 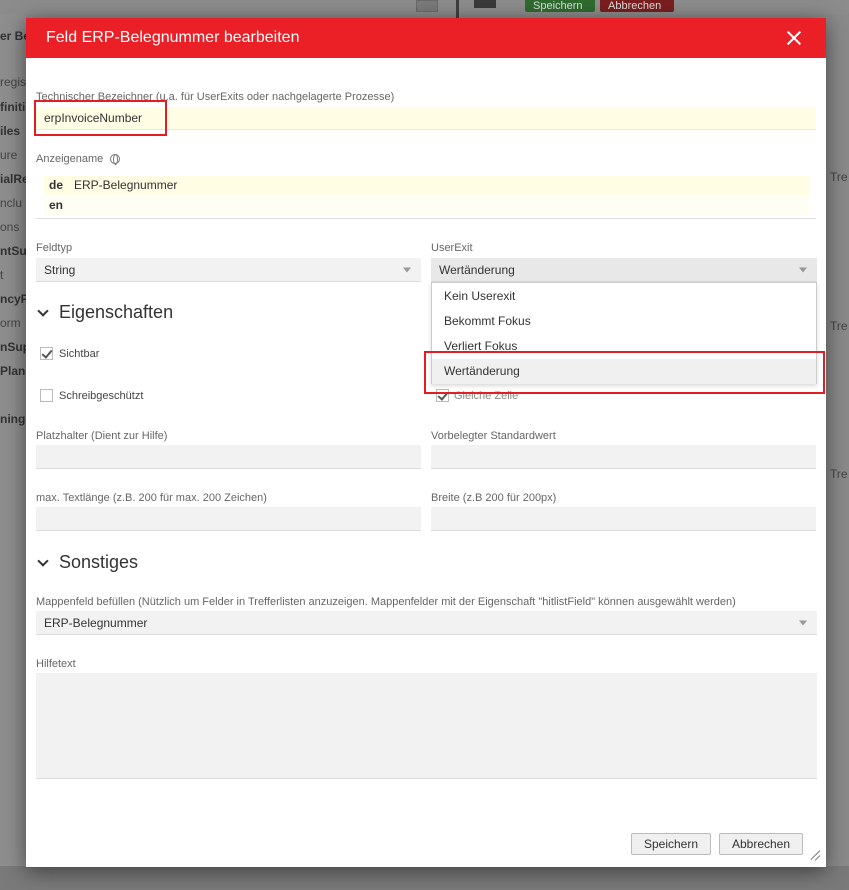 I want to click on background-left-item: ning, so click(x=13, y=419).